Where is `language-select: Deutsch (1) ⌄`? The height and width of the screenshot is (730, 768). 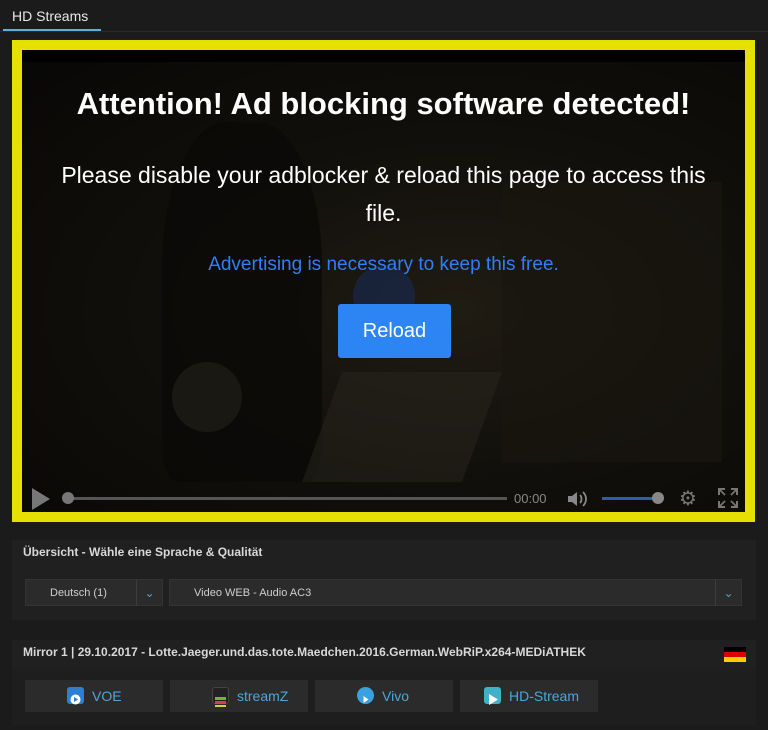 language-select: Deutsch (1) ⌄ is located at coordinates (94, 592).